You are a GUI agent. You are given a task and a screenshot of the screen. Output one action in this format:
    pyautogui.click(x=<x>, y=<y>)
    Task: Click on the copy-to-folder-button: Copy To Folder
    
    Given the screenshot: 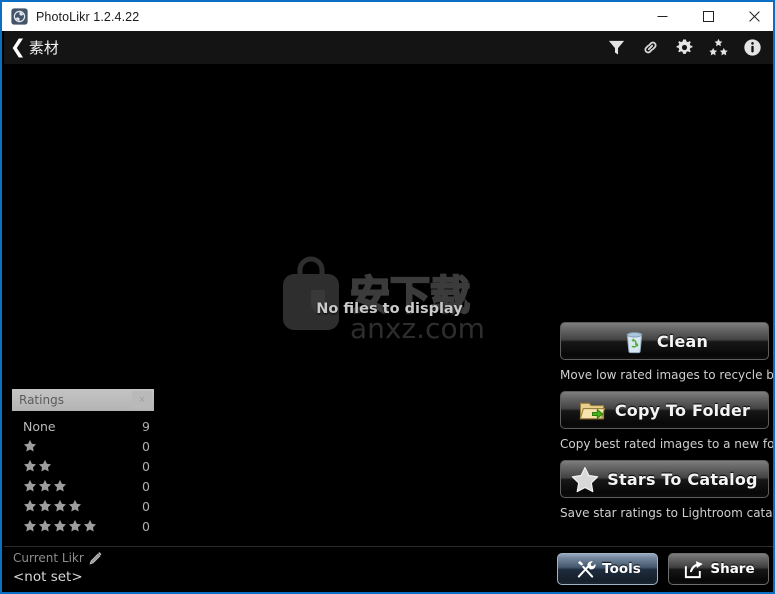 What is the action you would take?
    pyautogui.click(x=664, y=410)
    